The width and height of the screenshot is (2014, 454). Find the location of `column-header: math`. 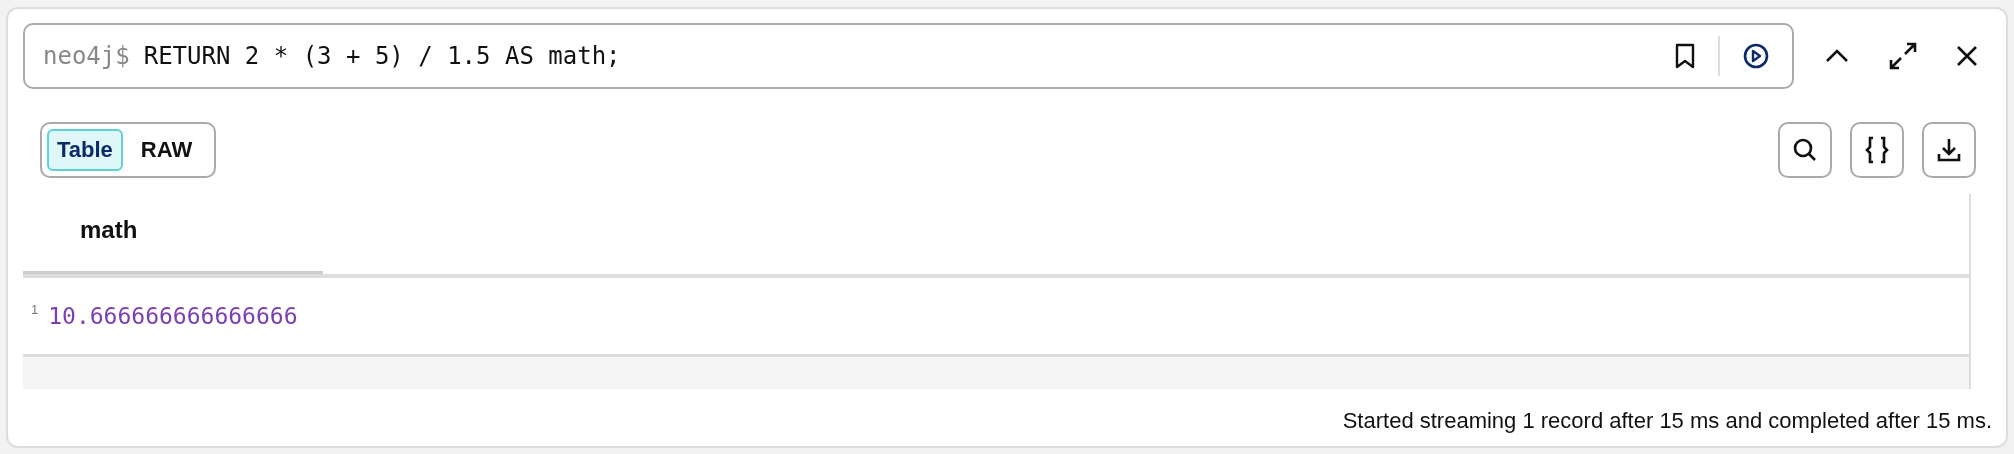

column-header: math is located at coordinates (173, 234).